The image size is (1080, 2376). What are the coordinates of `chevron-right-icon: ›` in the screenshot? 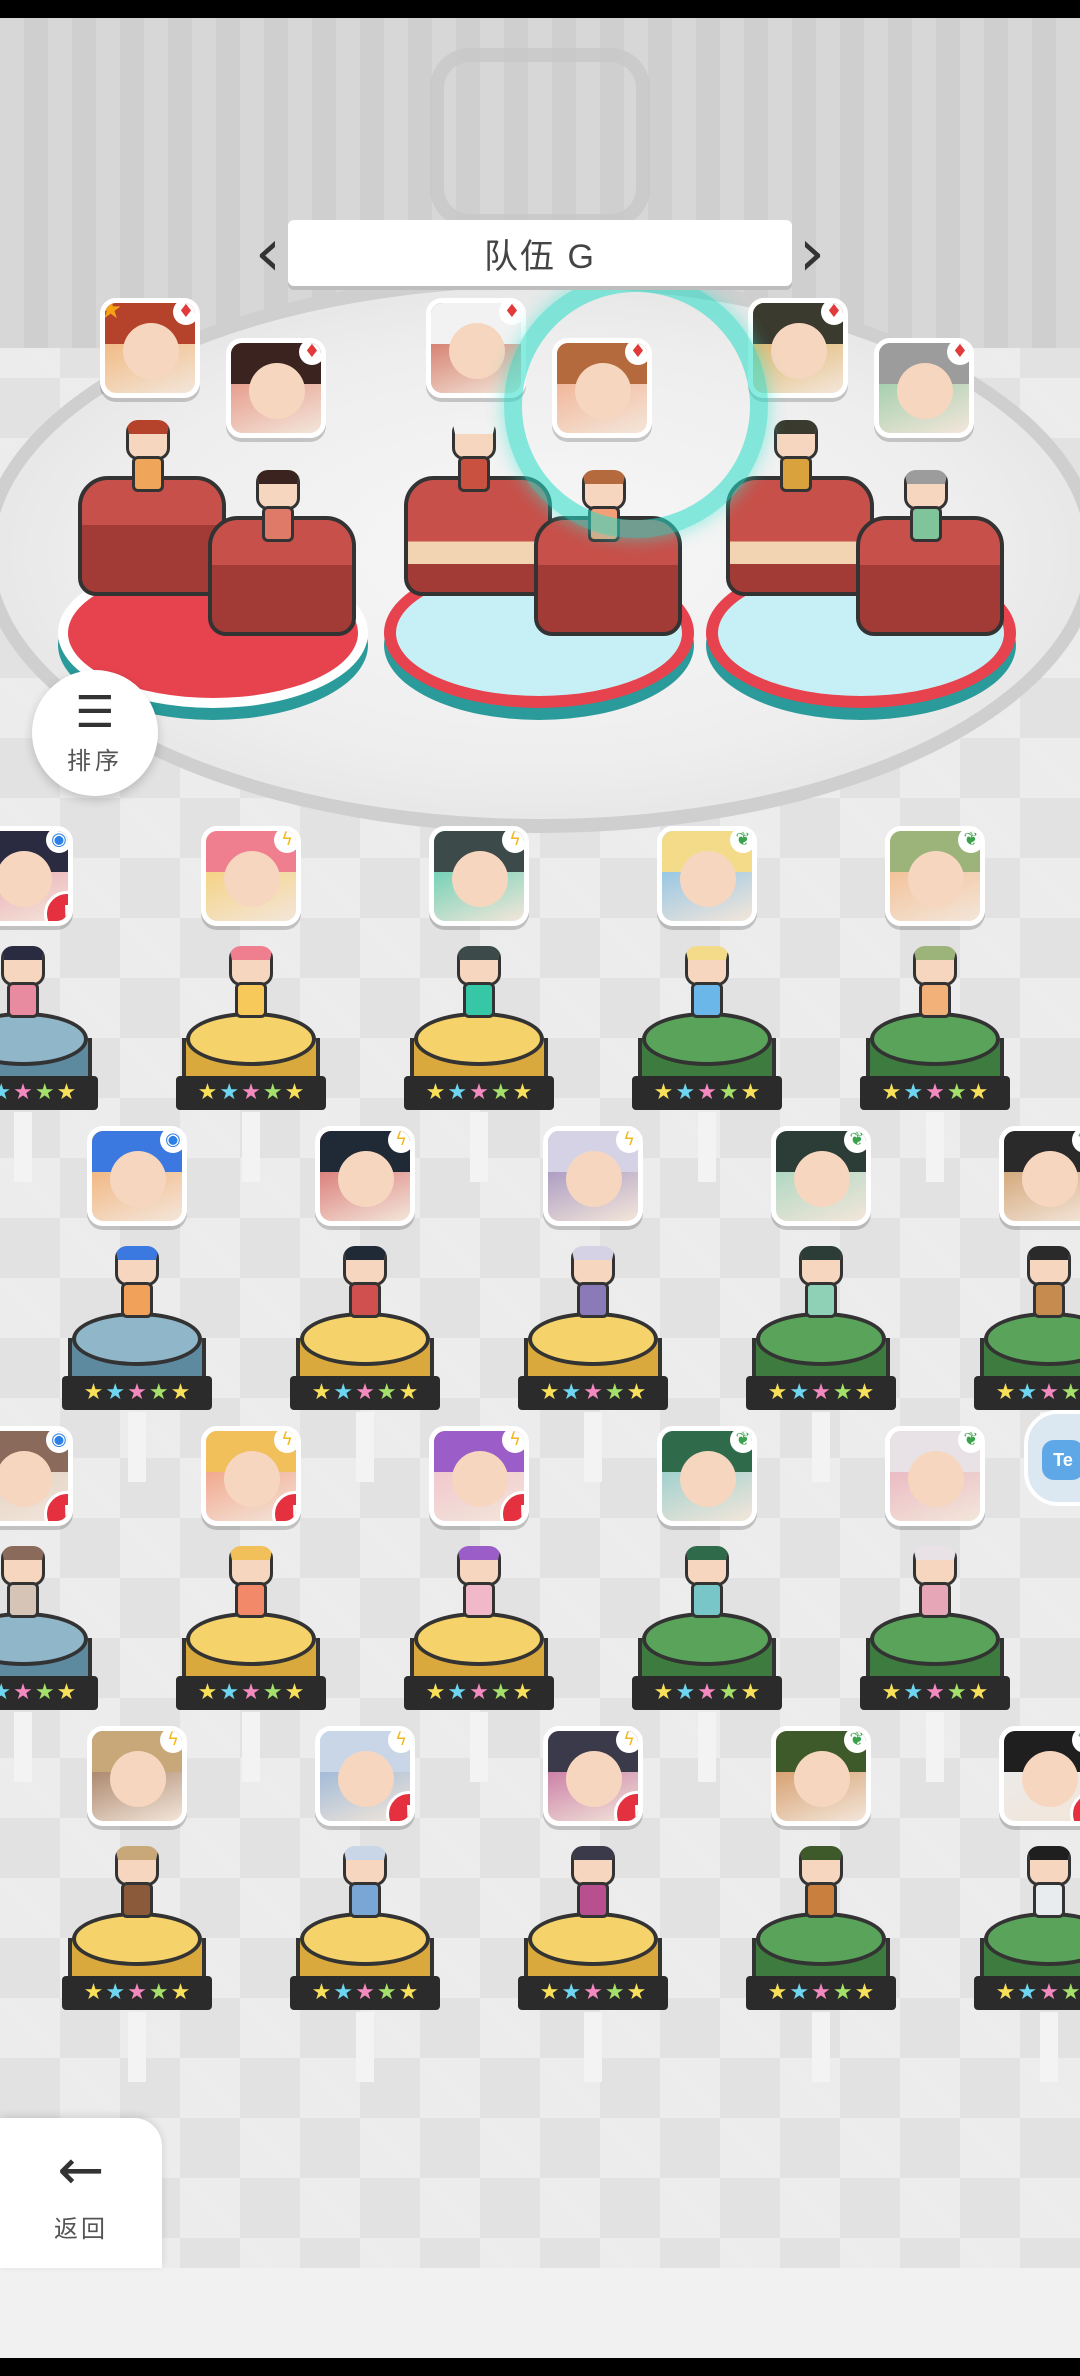 It's located at (812, 253).